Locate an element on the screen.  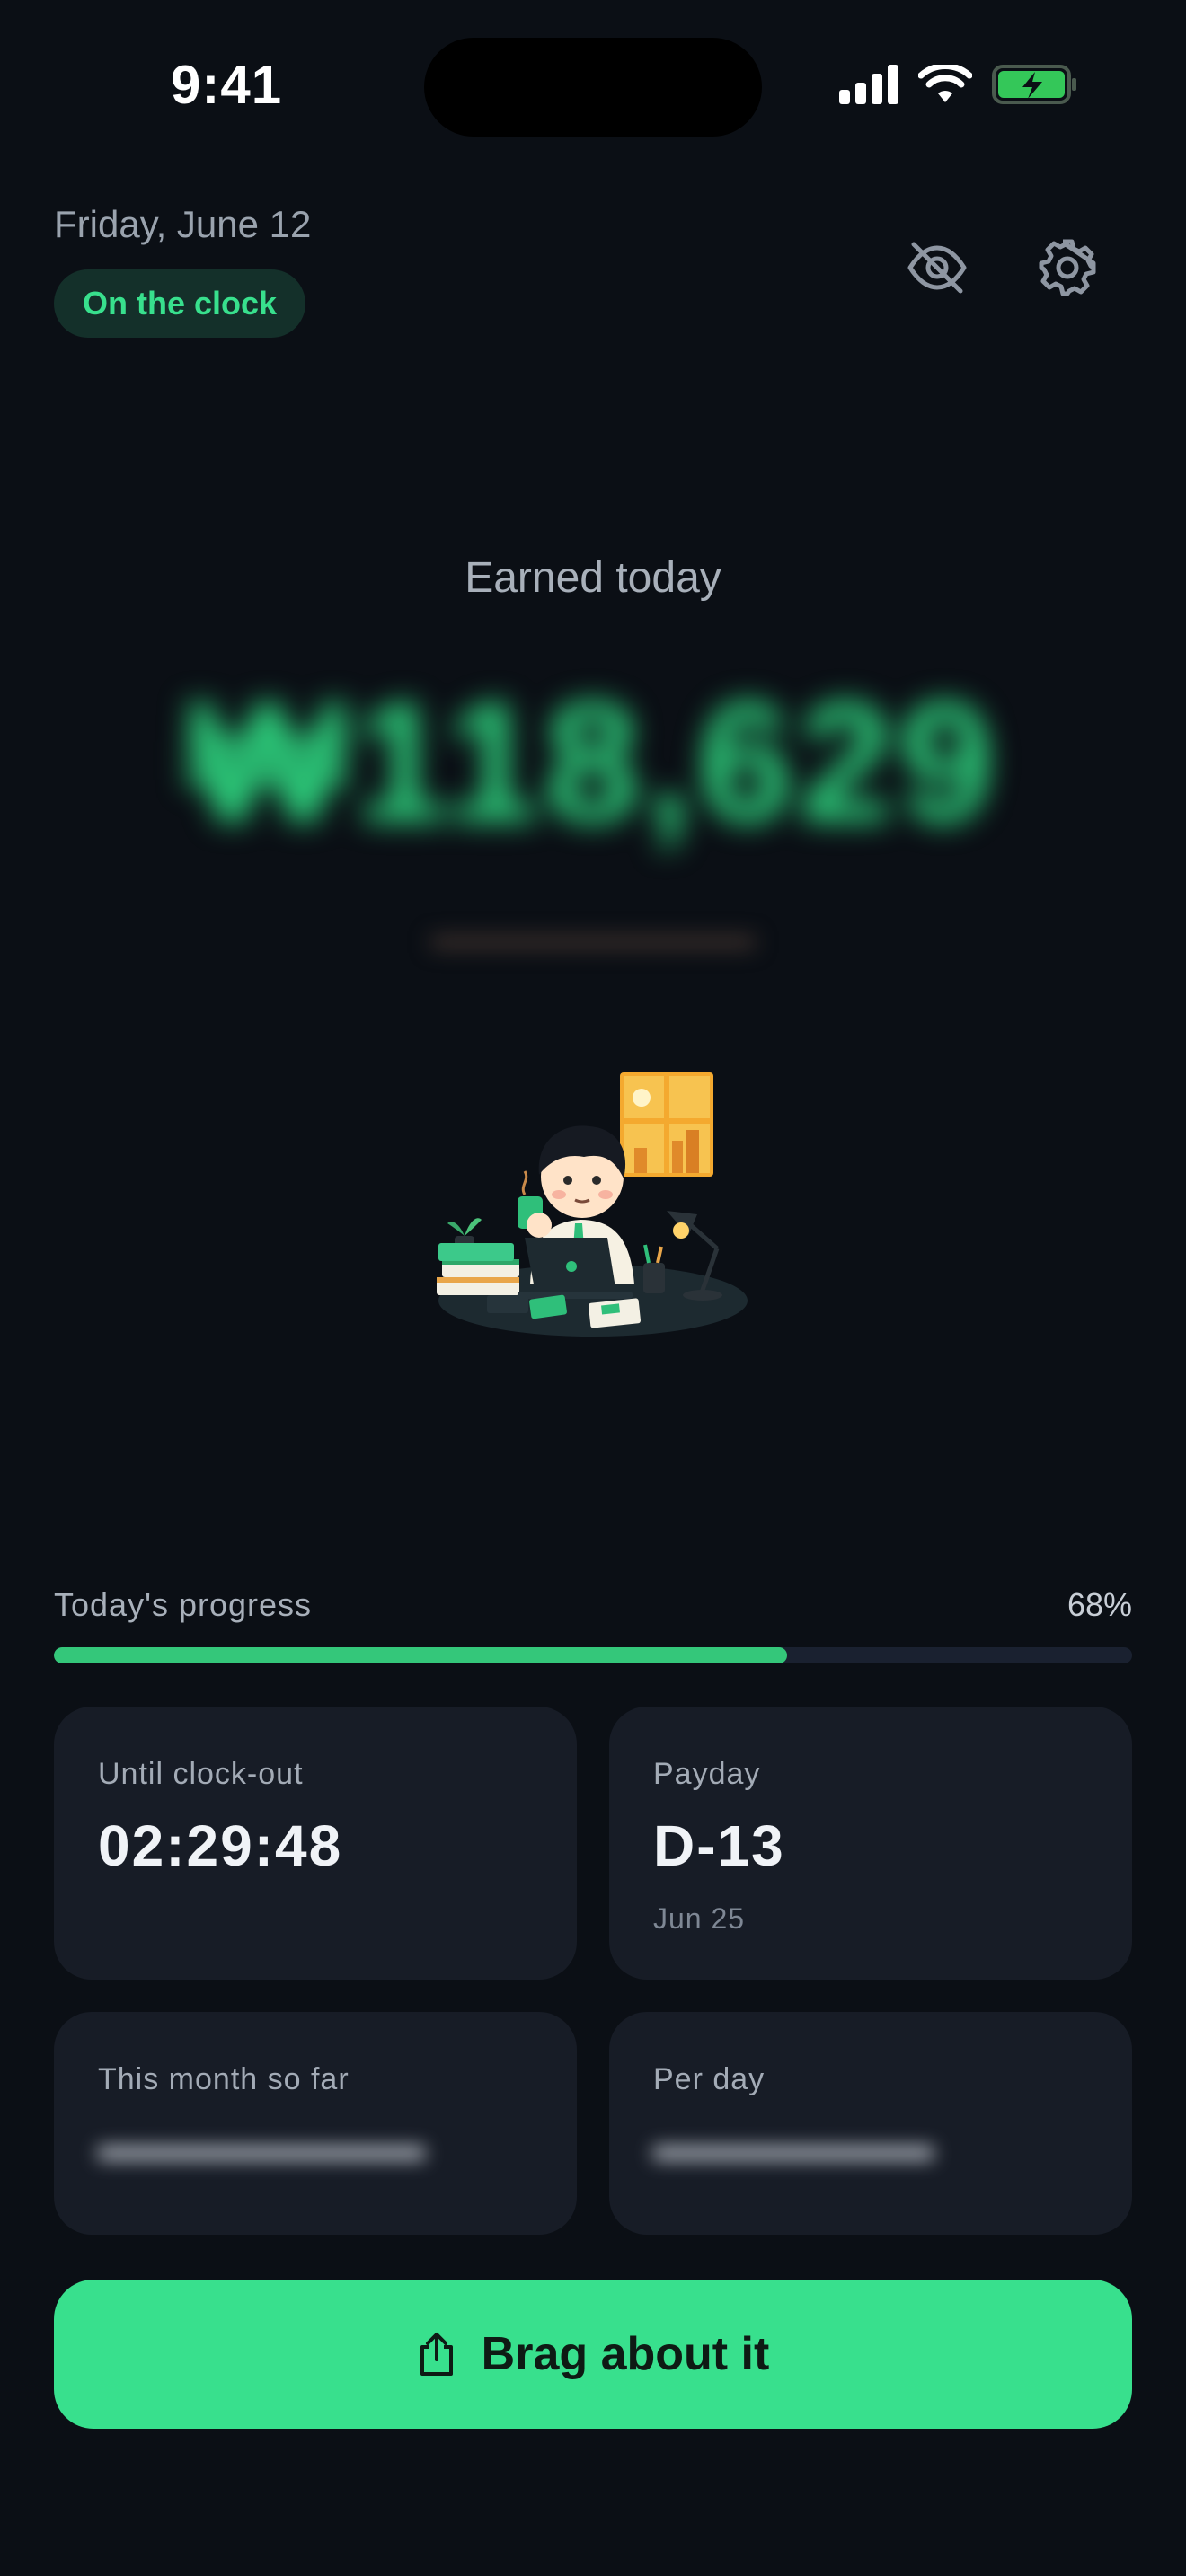
gear-icon is located at coordinates (1067, 267).